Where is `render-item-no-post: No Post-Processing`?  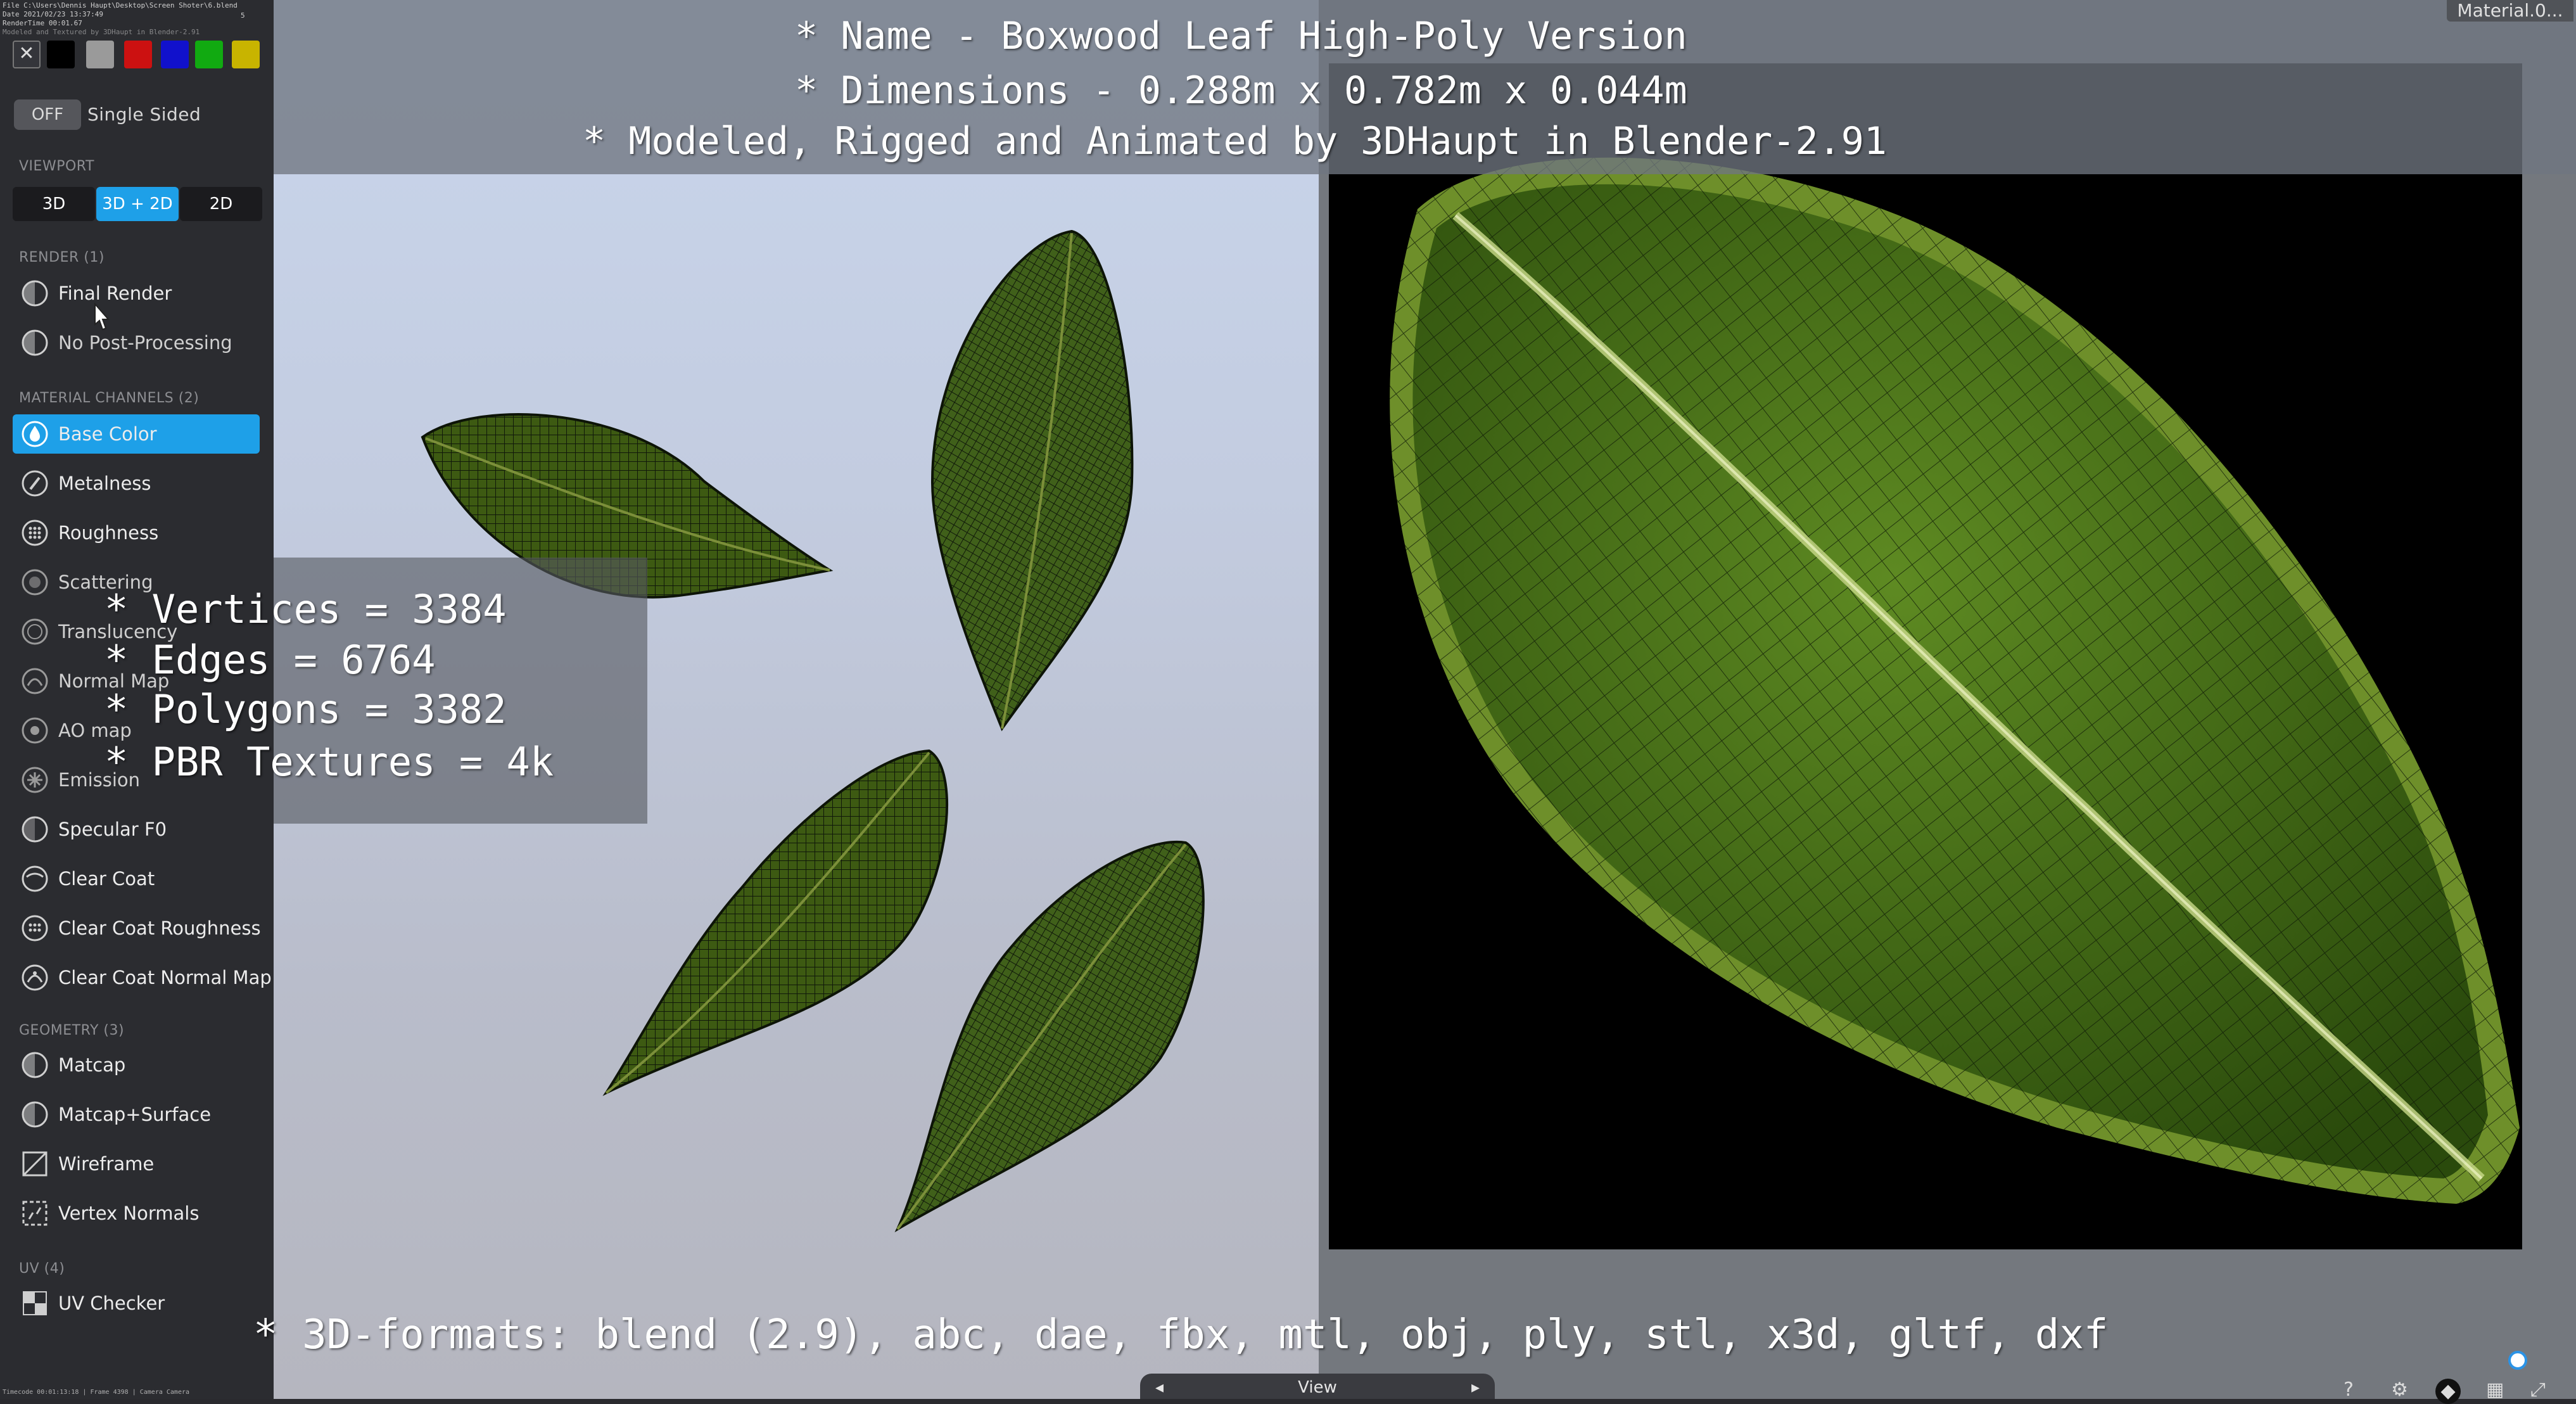 render-item-no-post: No Post-Processing is located at coordinates (136, 342).